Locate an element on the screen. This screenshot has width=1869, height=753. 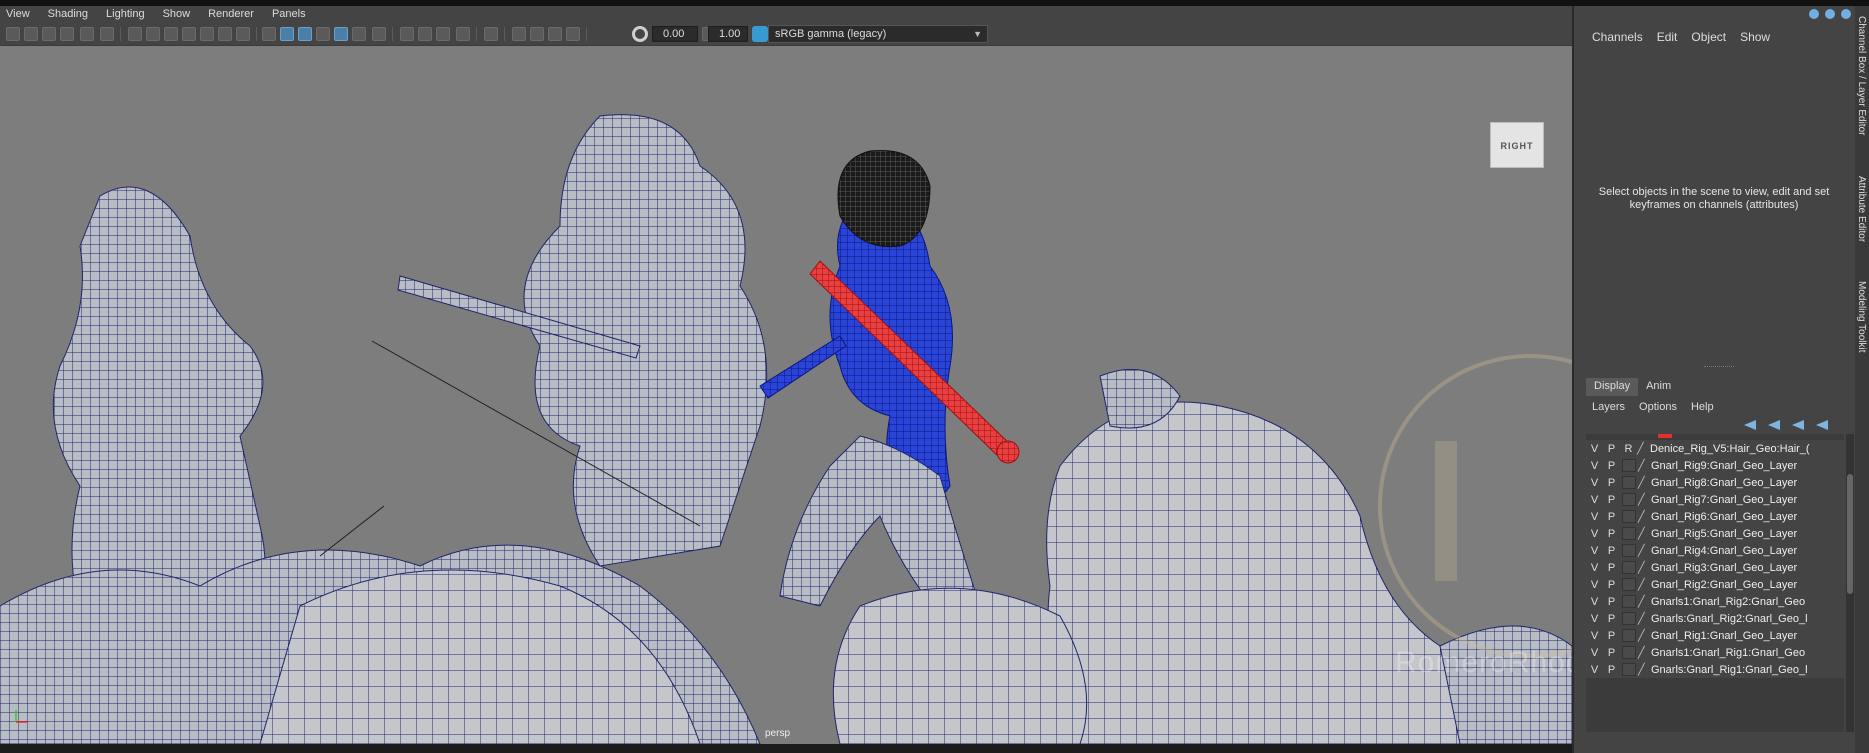
color-management-icon is located at coordinates (760, 34).